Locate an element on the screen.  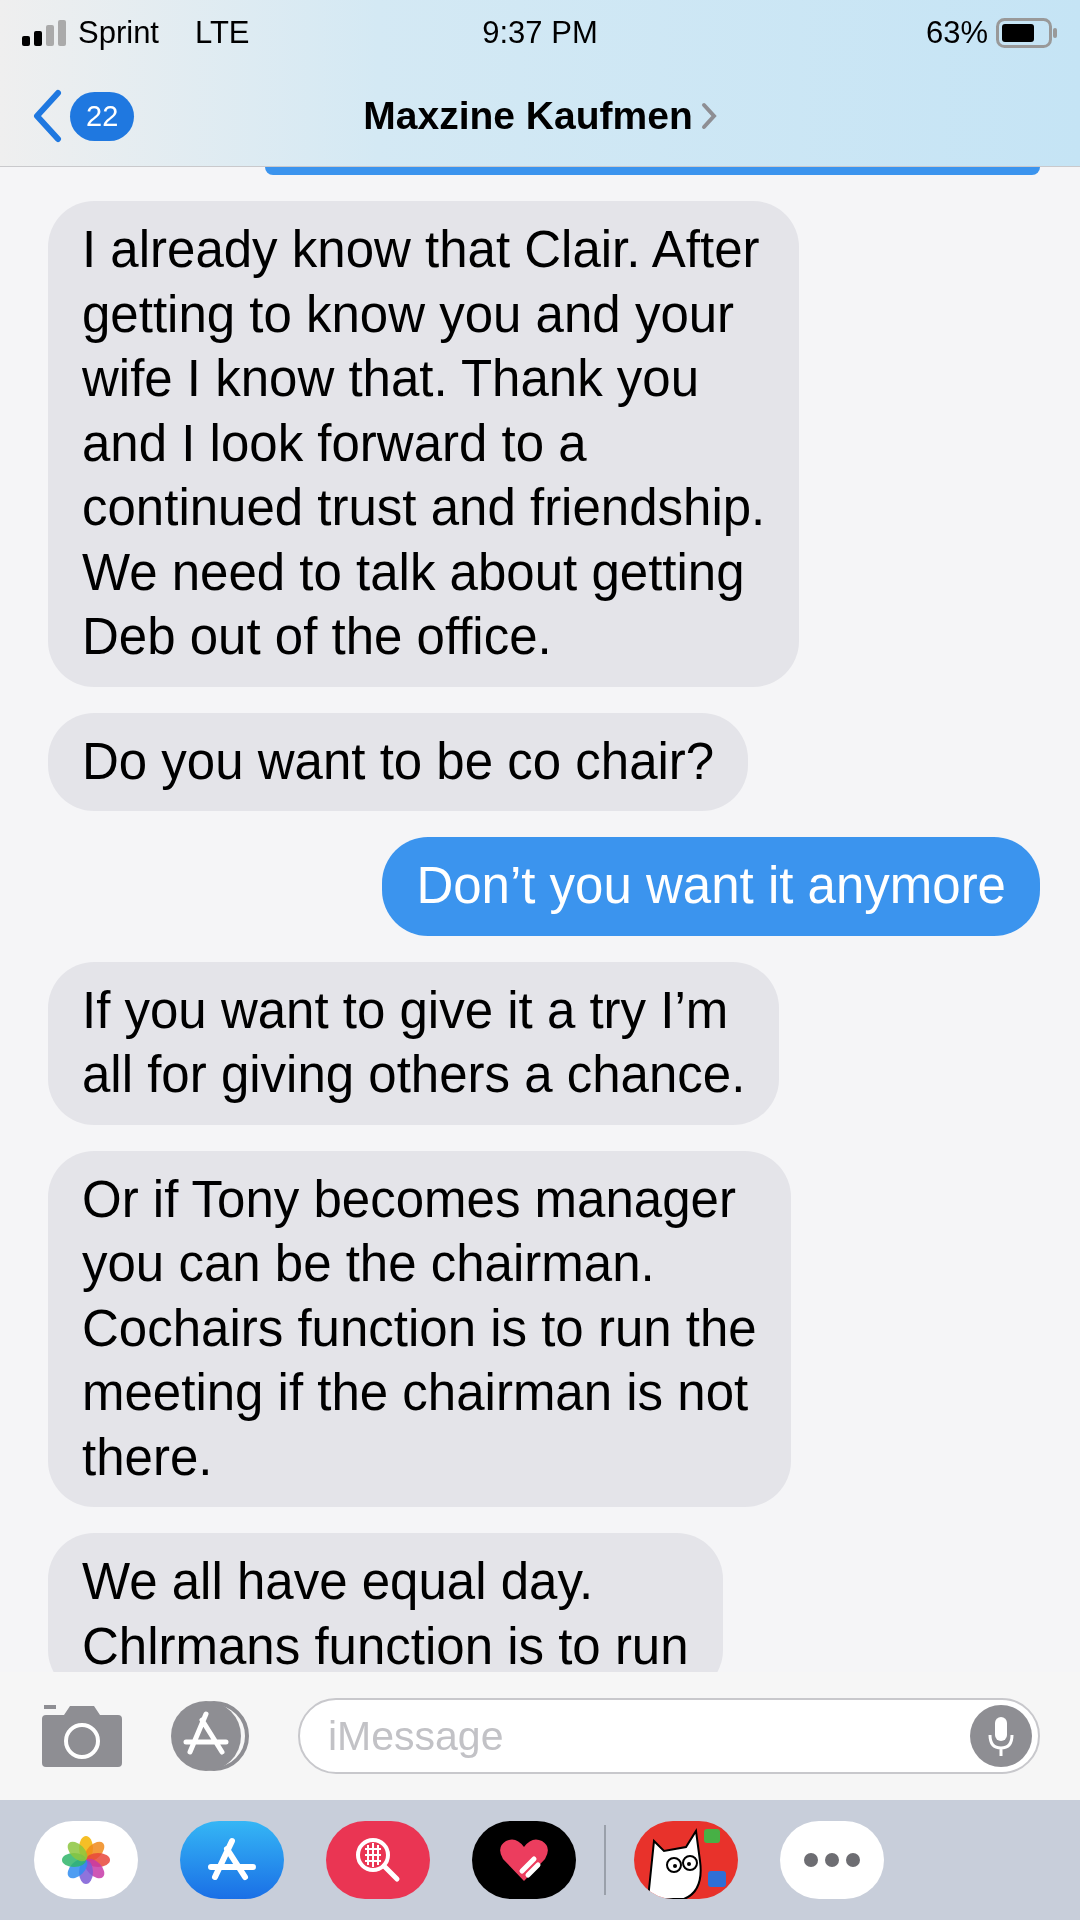
message-bubble: Don’t you want it anymore is located at coordinates (711, 886).